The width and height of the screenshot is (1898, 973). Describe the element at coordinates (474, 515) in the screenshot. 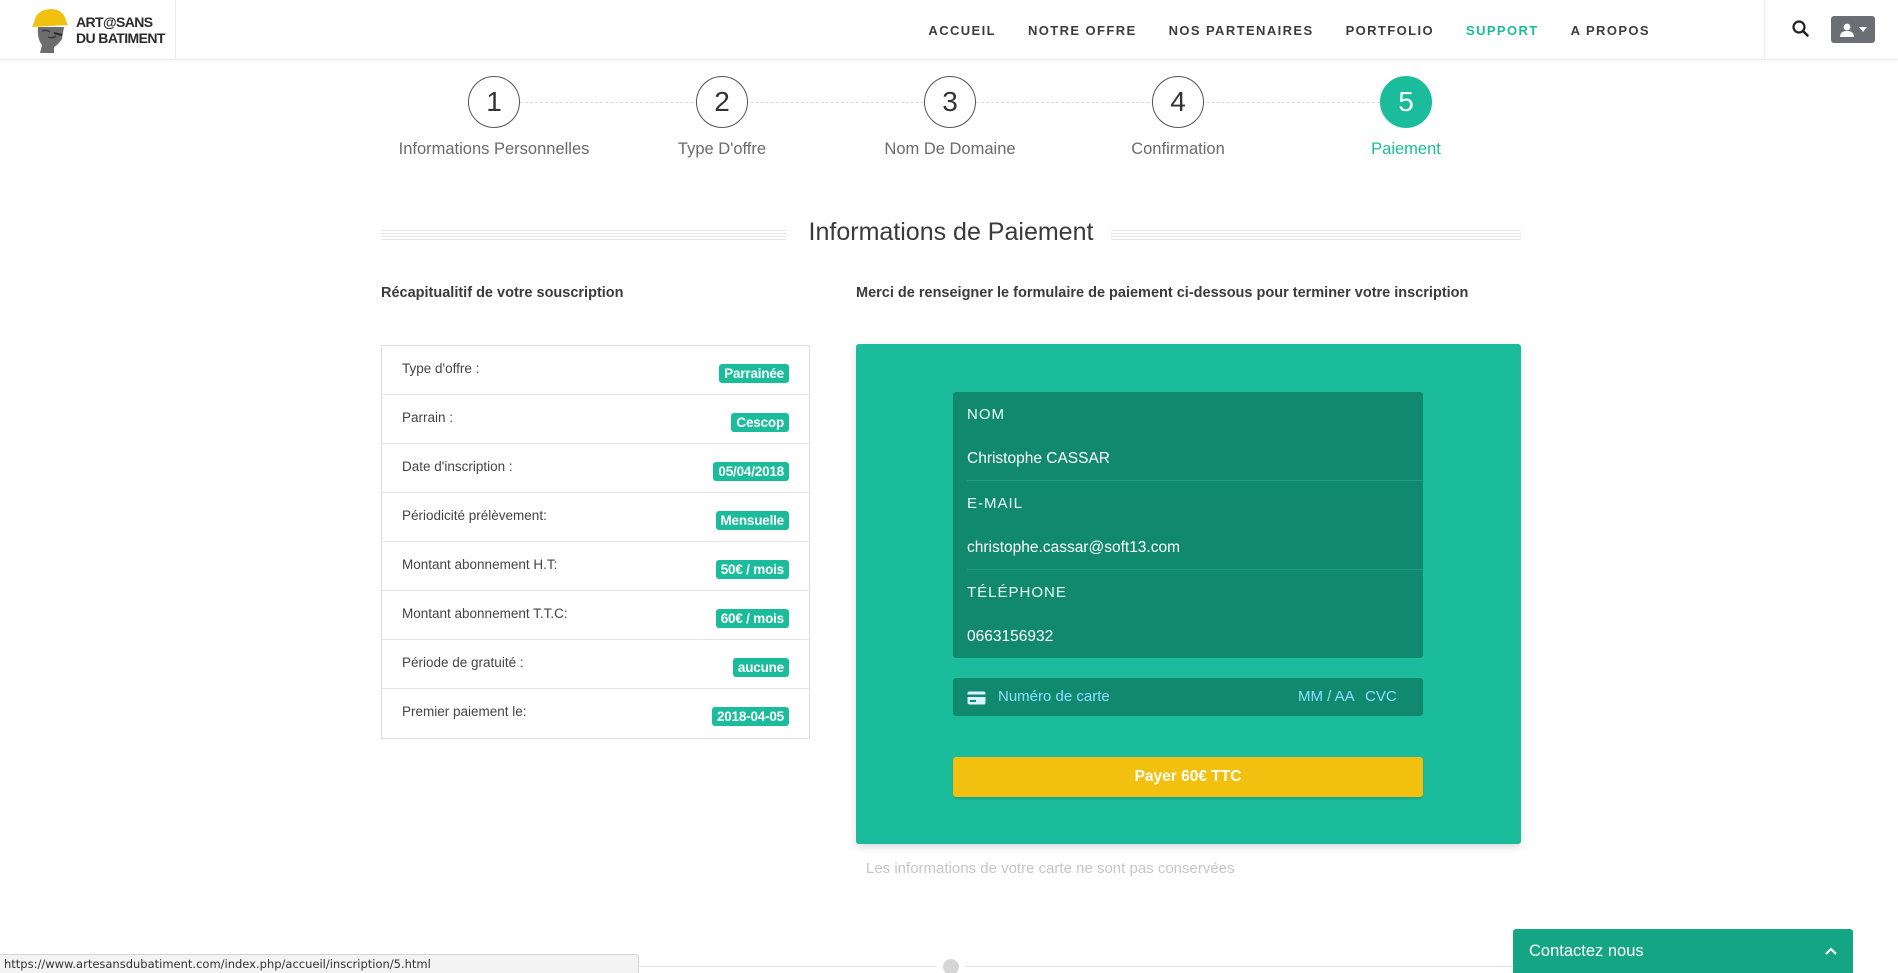

I see `recap-label: Périodicité prélèvement:` at that location.